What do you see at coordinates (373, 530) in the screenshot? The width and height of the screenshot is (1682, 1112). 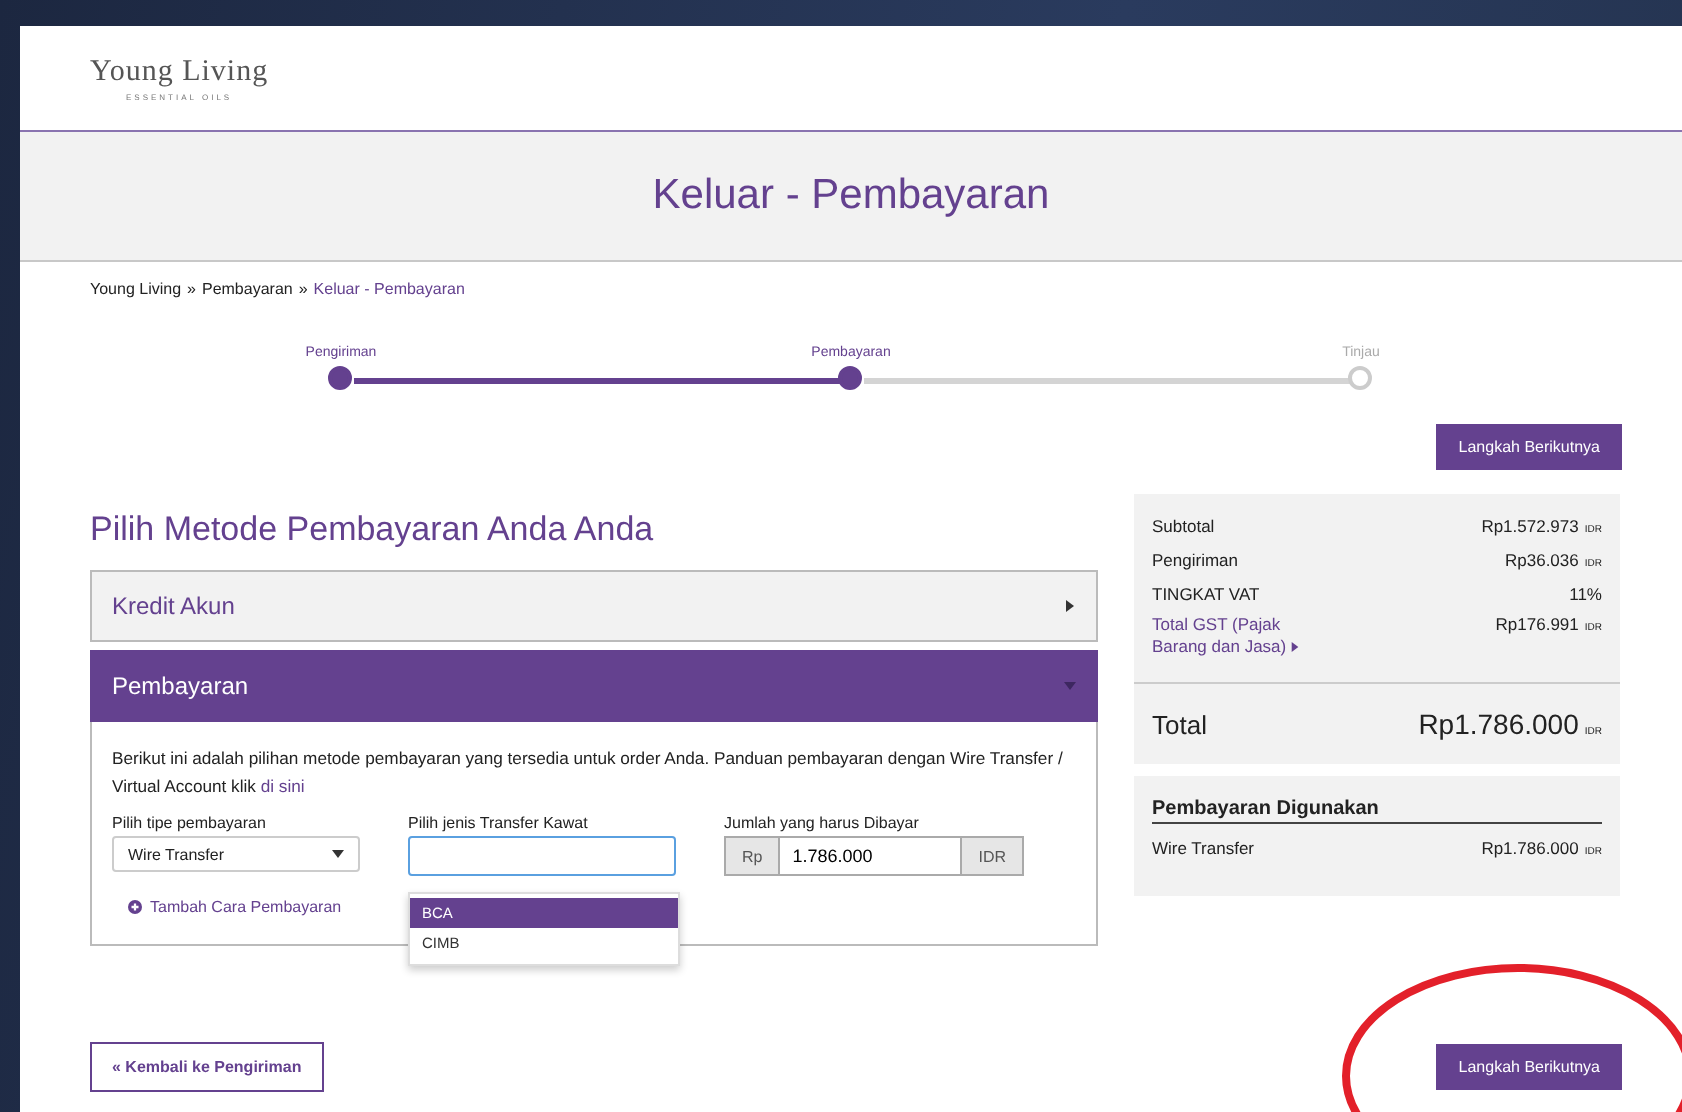 I see `section-title: Pilih Metode Pembayaran Anda Anda` at bounding box center [373, 530].